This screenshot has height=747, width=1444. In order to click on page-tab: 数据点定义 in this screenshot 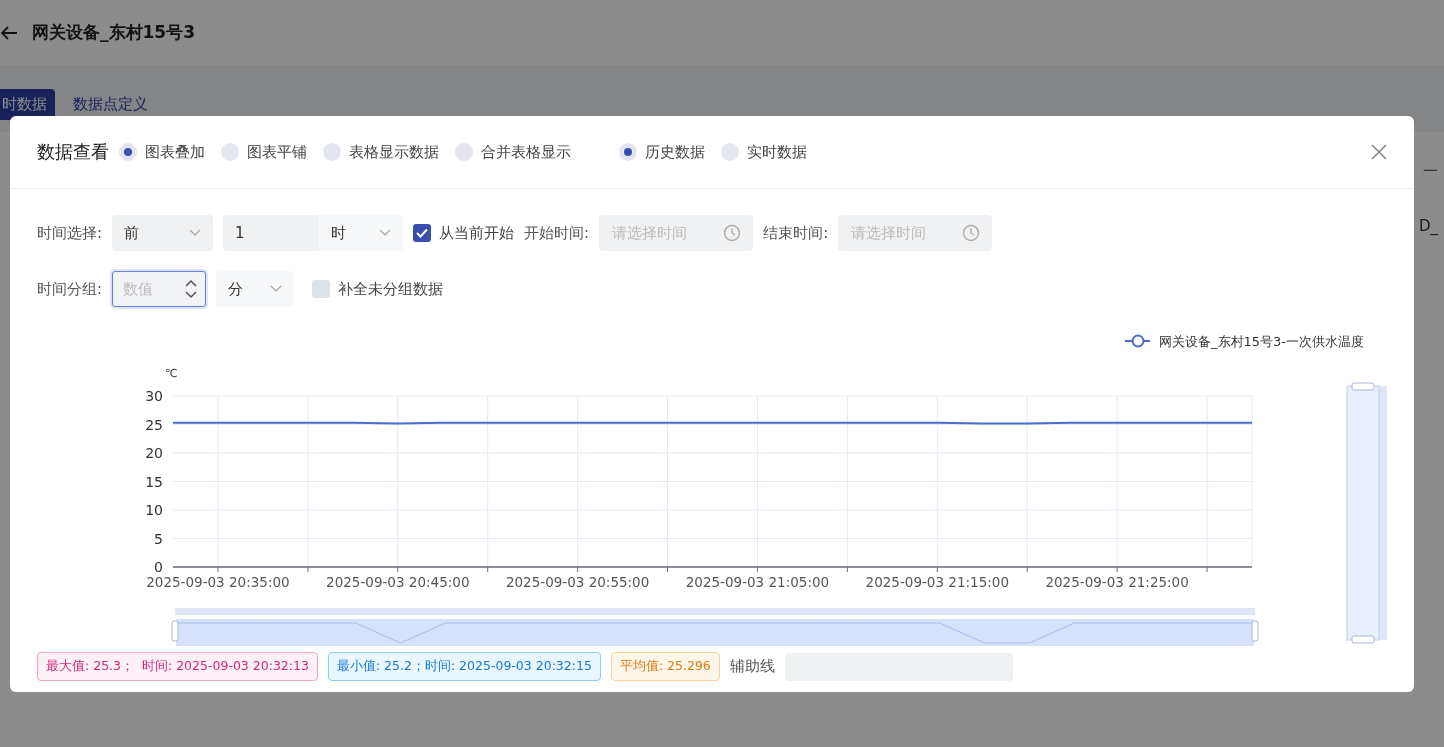, I will do `click(110, 104)`.